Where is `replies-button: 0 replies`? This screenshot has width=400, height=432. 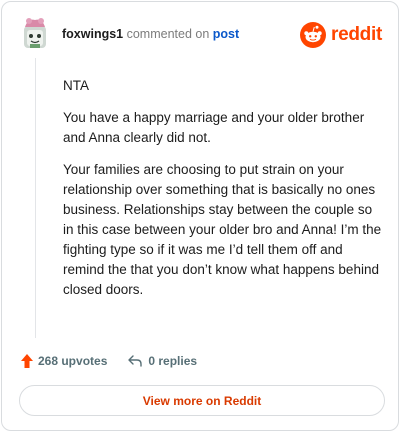 replies-button: 0 replies is located at coordinates (162, 361).